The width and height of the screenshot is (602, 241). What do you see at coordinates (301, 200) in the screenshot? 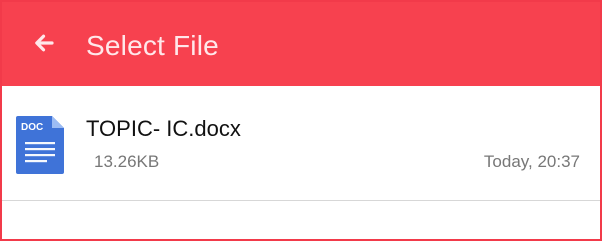
I see `divider` at bounding box center [301, 200].